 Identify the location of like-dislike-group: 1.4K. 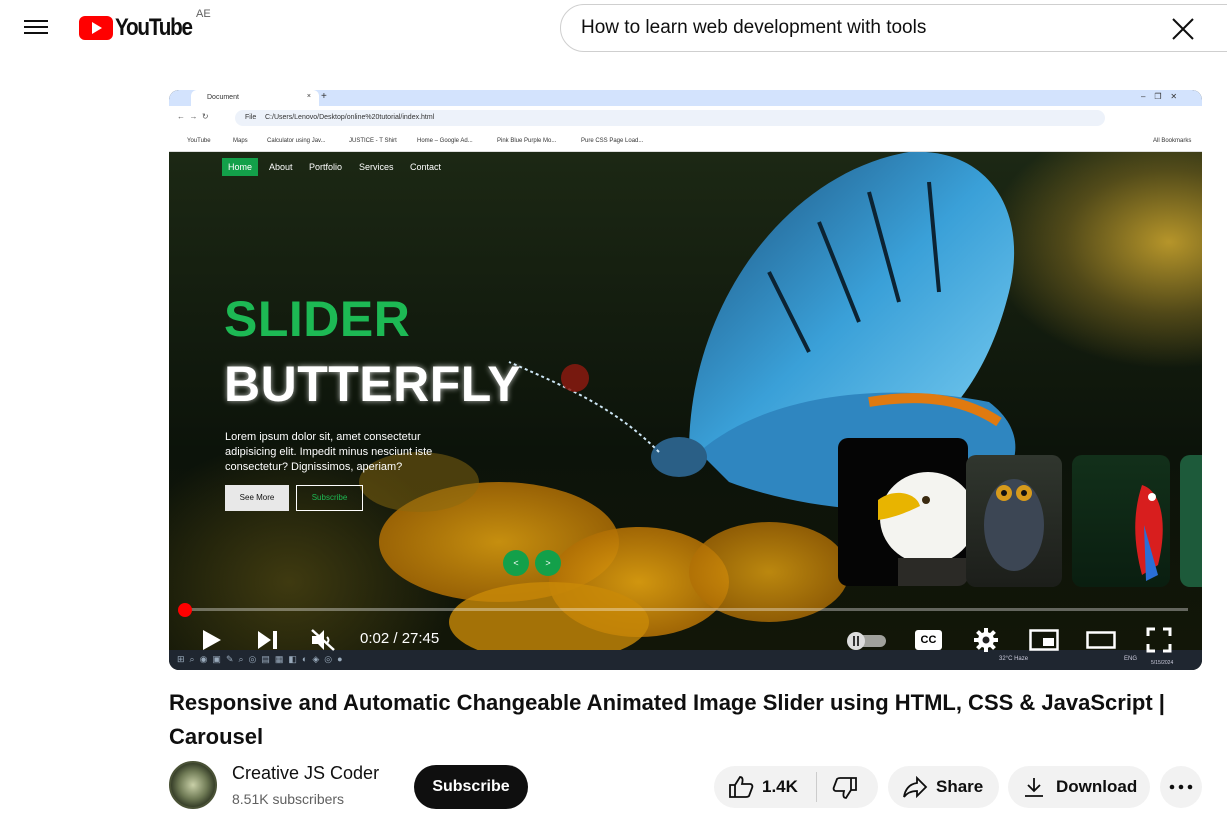
(796, 787).